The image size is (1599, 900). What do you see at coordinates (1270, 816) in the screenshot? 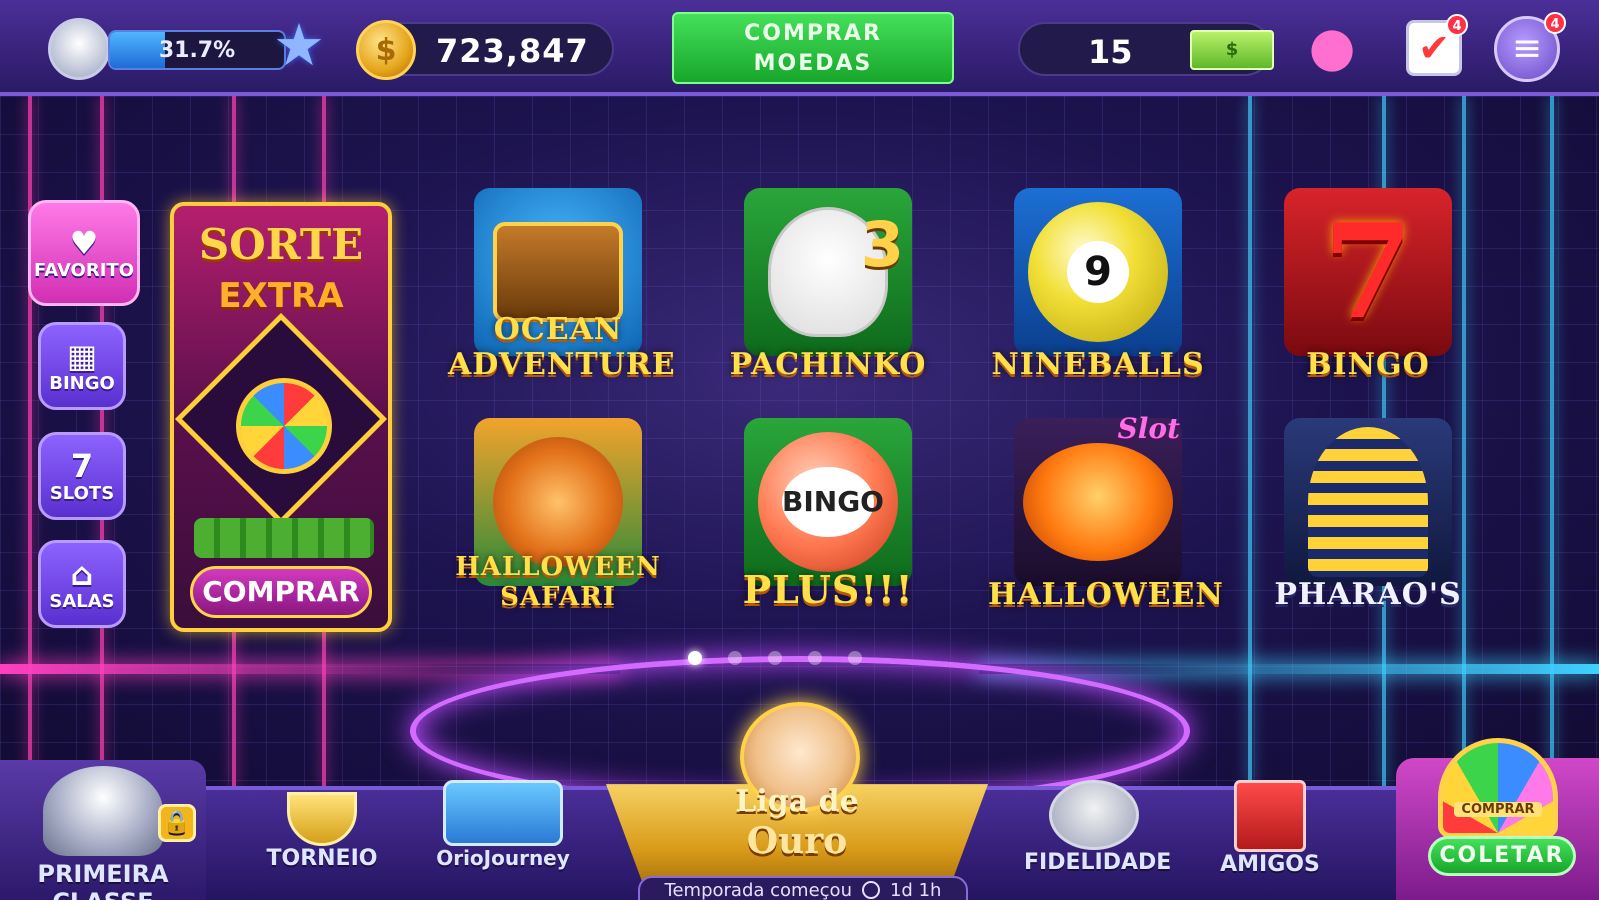
I see `gift-icon` at bounding box center [1270, 816].